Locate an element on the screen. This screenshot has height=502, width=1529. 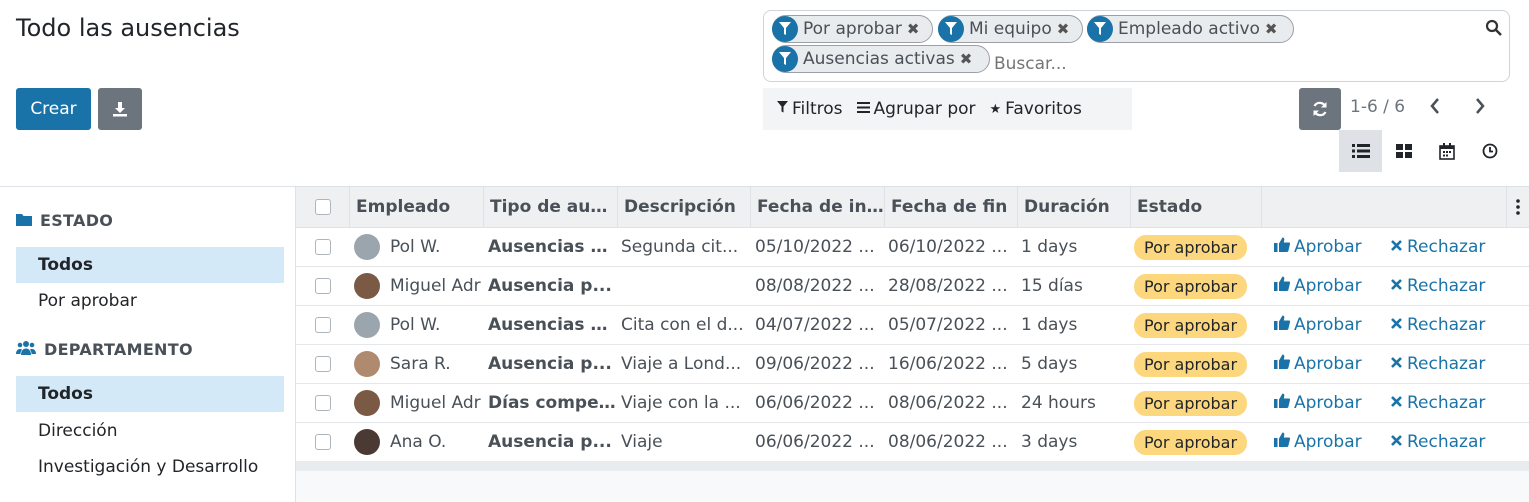
chevron-right-icon is located at coordinates (1480, 108).